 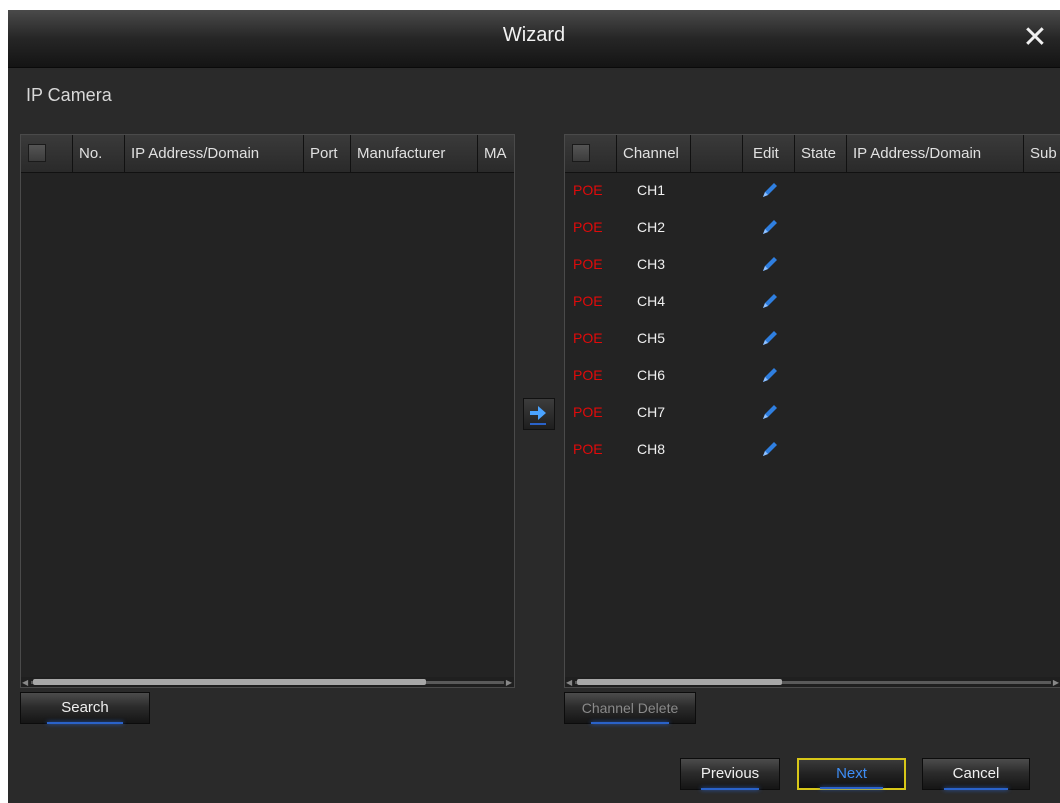 I want to click on channel-row: POE CH6, so click(x=812, y=376).